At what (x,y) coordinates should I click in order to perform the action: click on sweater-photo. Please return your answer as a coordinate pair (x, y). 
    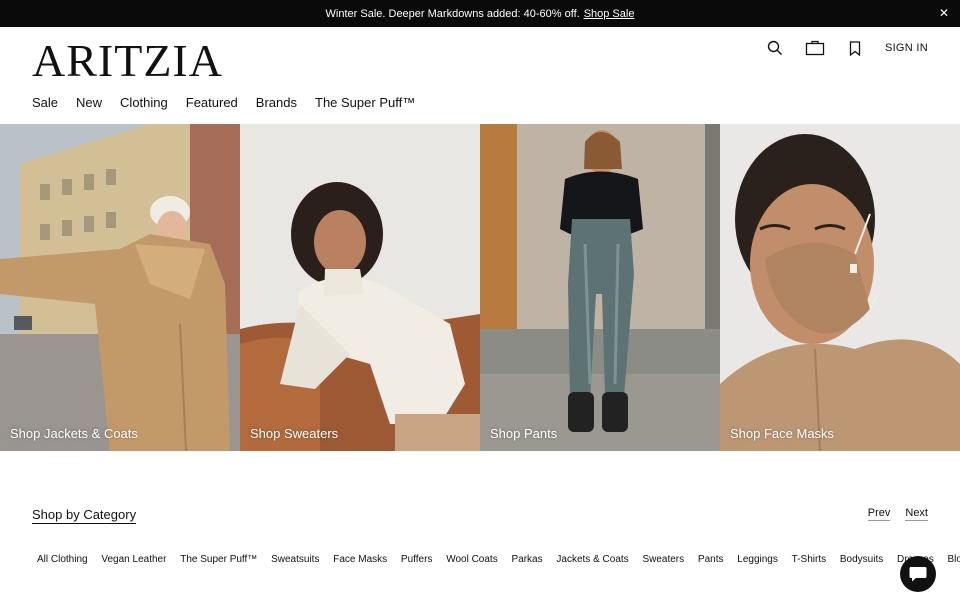
    Looking at the image, I should click on (360, 287).